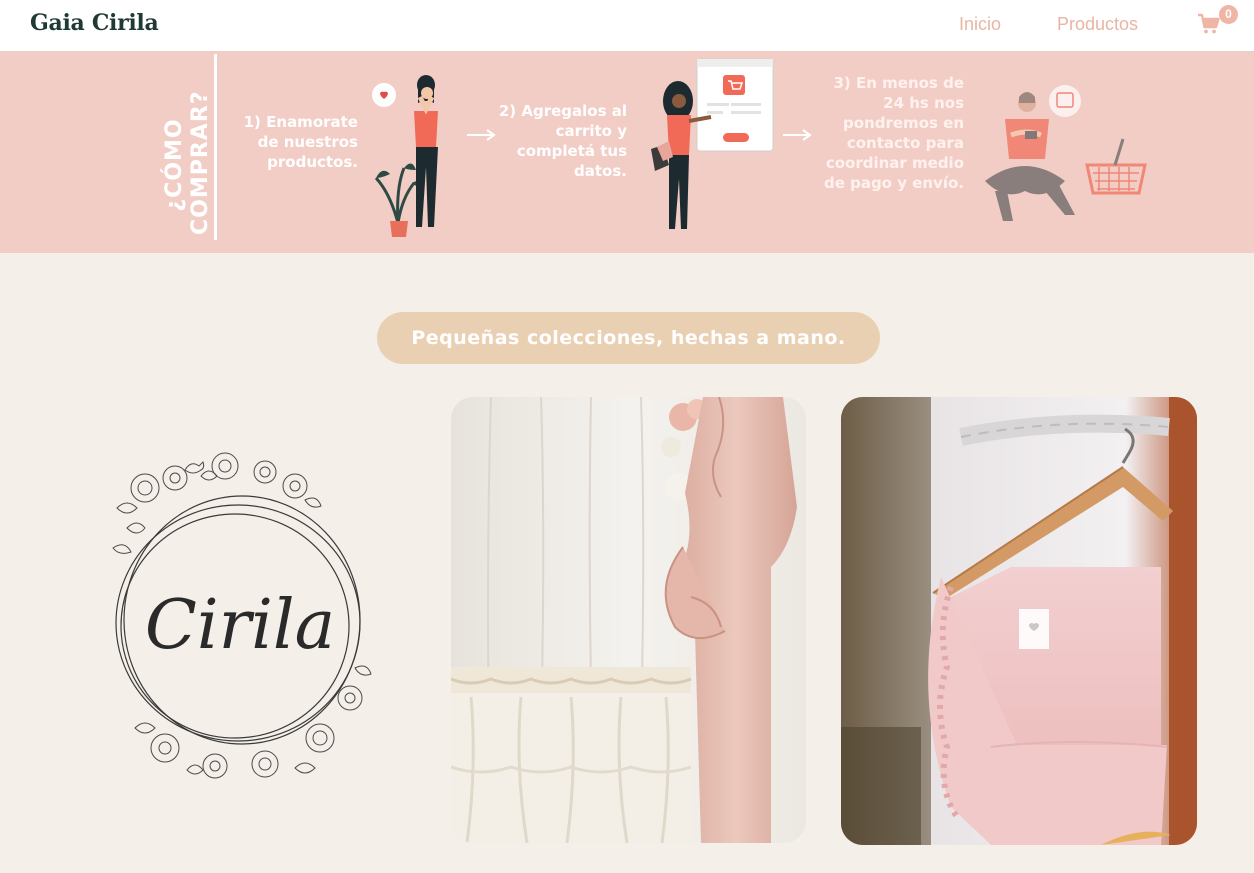 The image size is (1254, 873). I want to click on collection-heading-pill: Pequeñas colecciones, hechas a mano., so click(628, 338).